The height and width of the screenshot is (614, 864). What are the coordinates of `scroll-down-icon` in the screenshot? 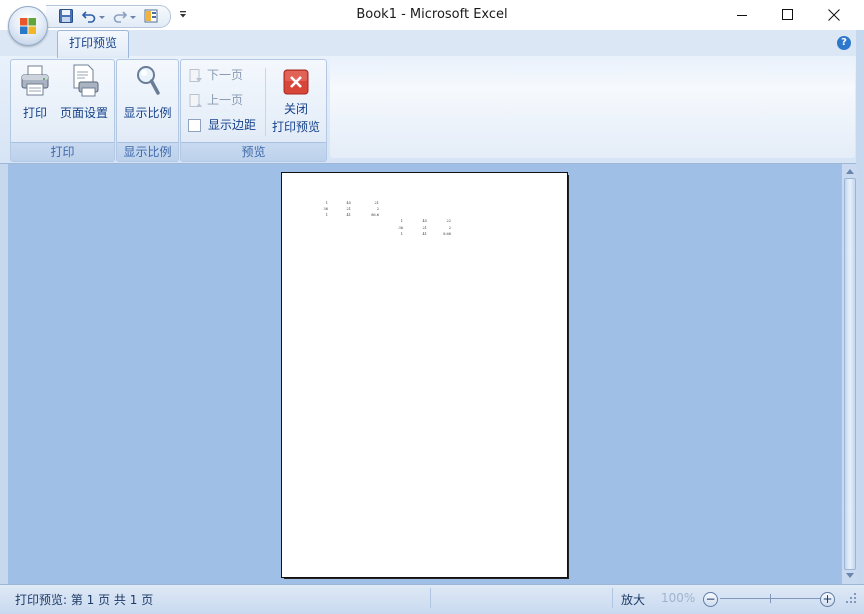 It's located at (850, 575).